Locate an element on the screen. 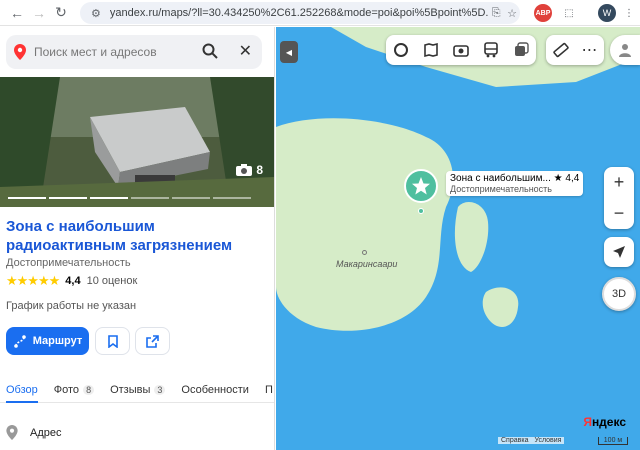 This screenshot has height=450, width=640. terms-link: Условия is located at coordinates (547, 440).